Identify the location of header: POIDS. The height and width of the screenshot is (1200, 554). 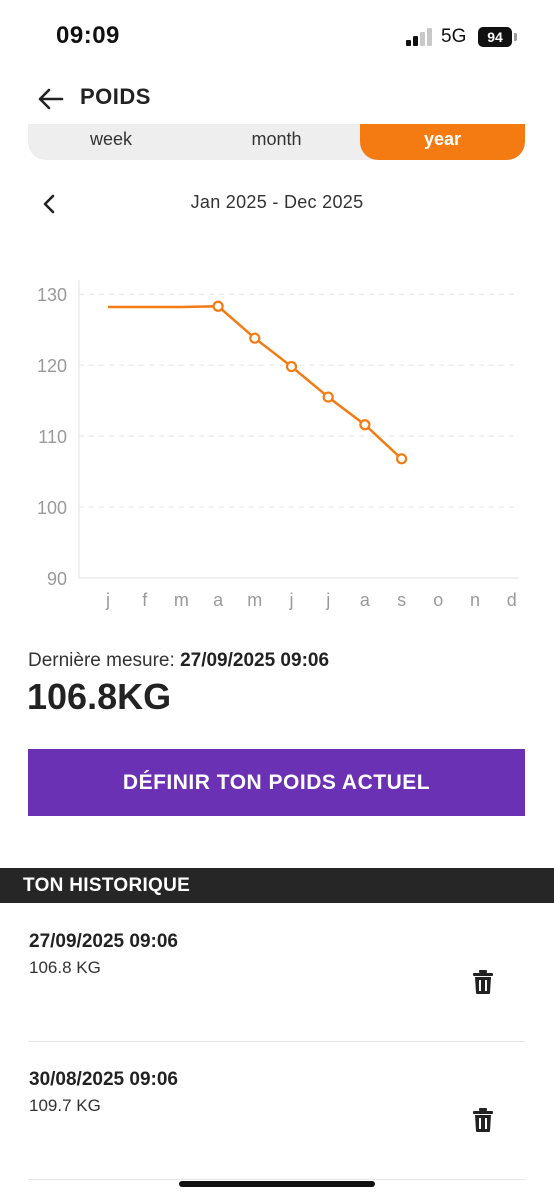
(277, 99).